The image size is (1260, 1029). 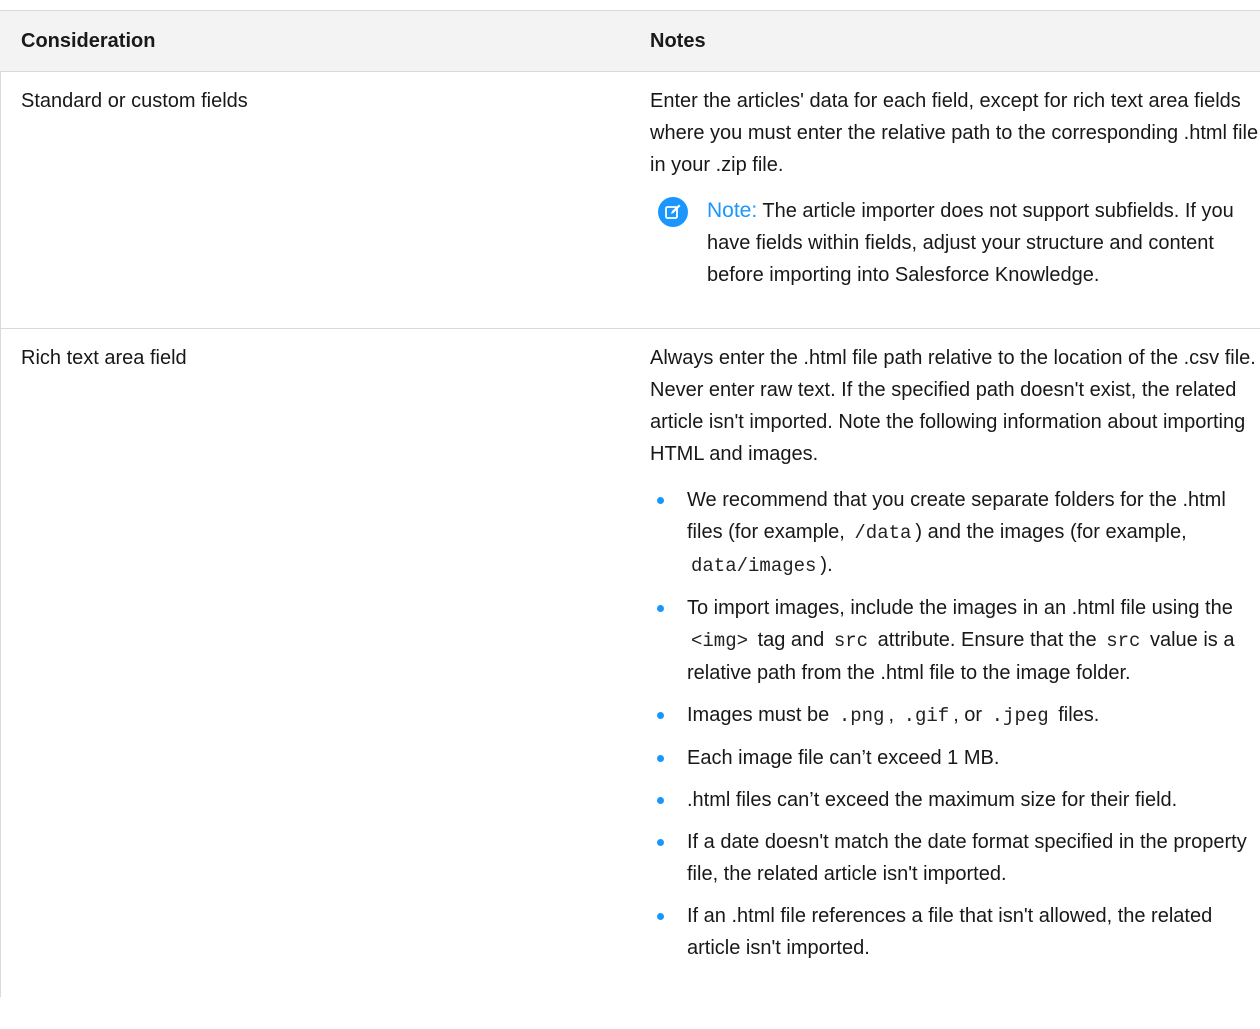 I want to click on bullet-text: ) and the images (for example,, so click(x=1051, y=532).